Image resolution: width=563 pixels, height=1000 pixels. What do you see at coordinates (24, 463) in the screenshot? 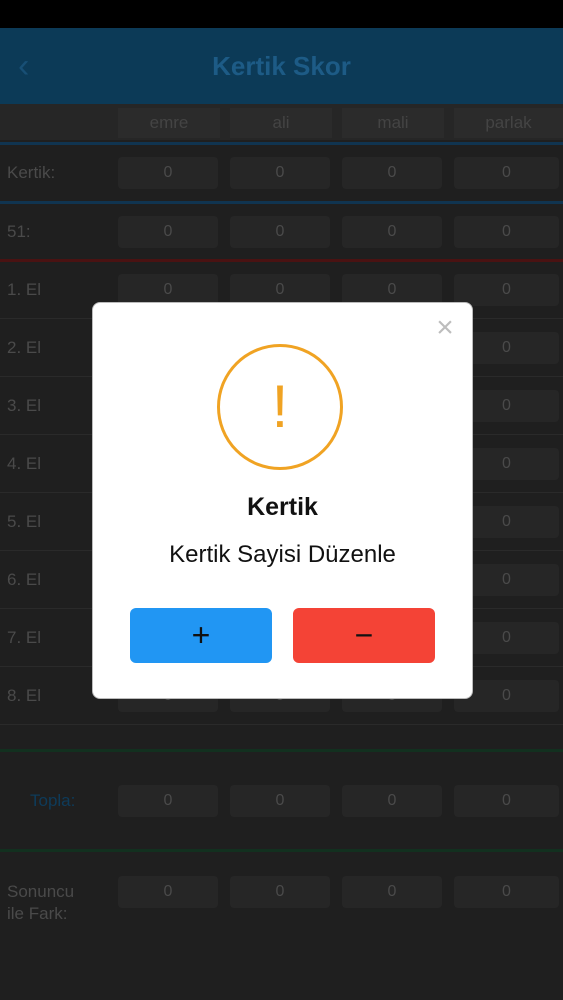
I see `row-label: 4. El` at bounding box center [24, 463].